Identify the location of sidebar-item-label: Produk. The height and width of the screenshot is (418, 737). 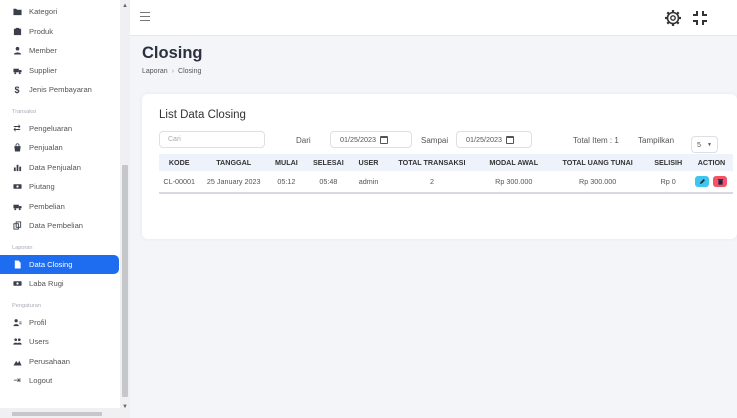
(41, 31).